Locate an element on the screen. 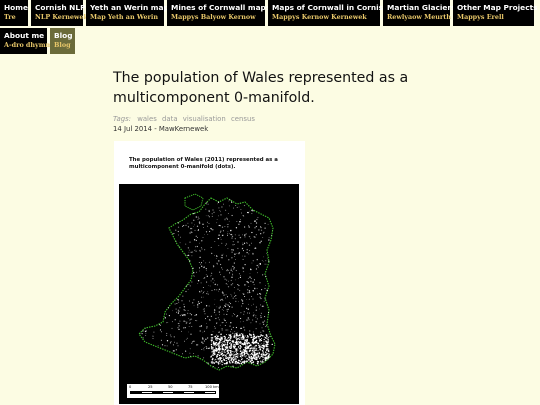 The image size is (540, 405). nav-mines-of-cornwall-label: Mines of Cornwall maps is located at coordinates (221, 7).